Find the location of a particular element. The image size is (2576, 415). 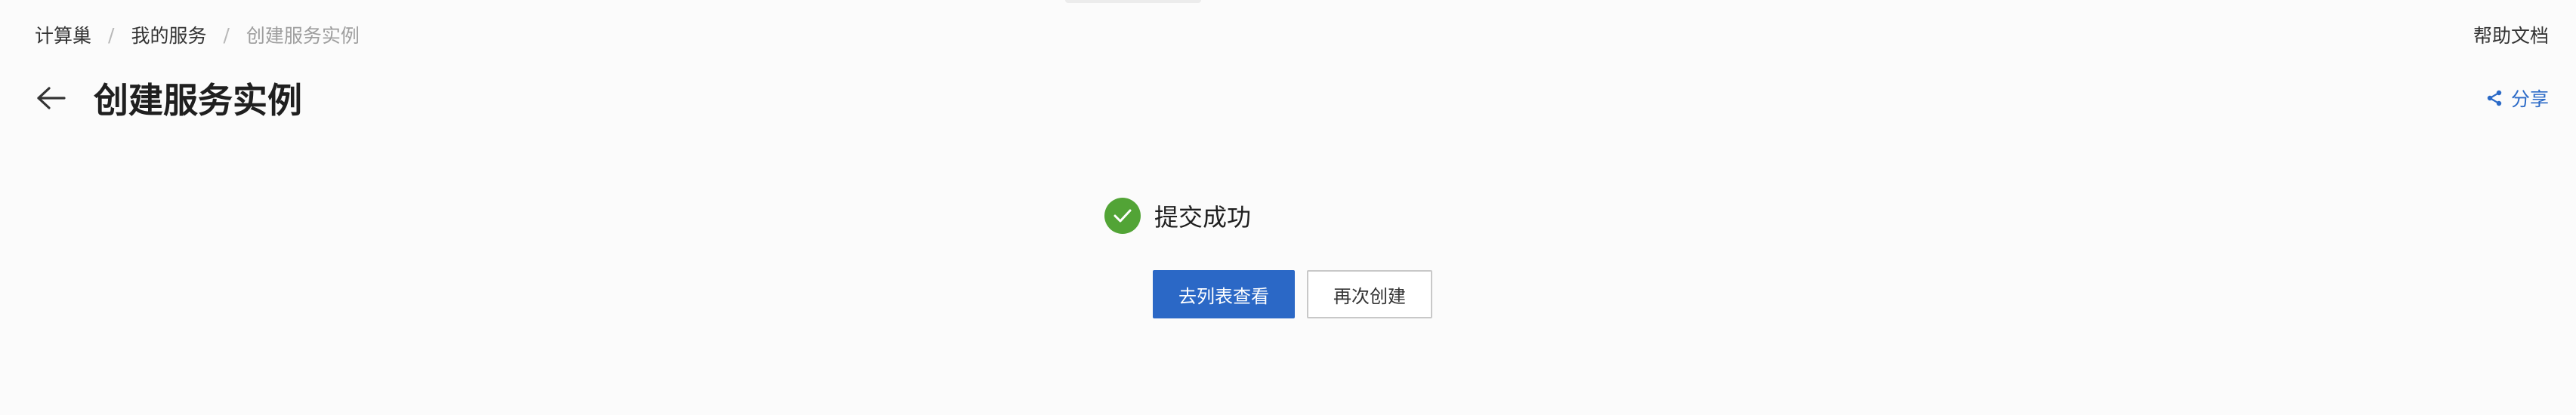

share-label: 分享 is located at coordinates (2529, 99).